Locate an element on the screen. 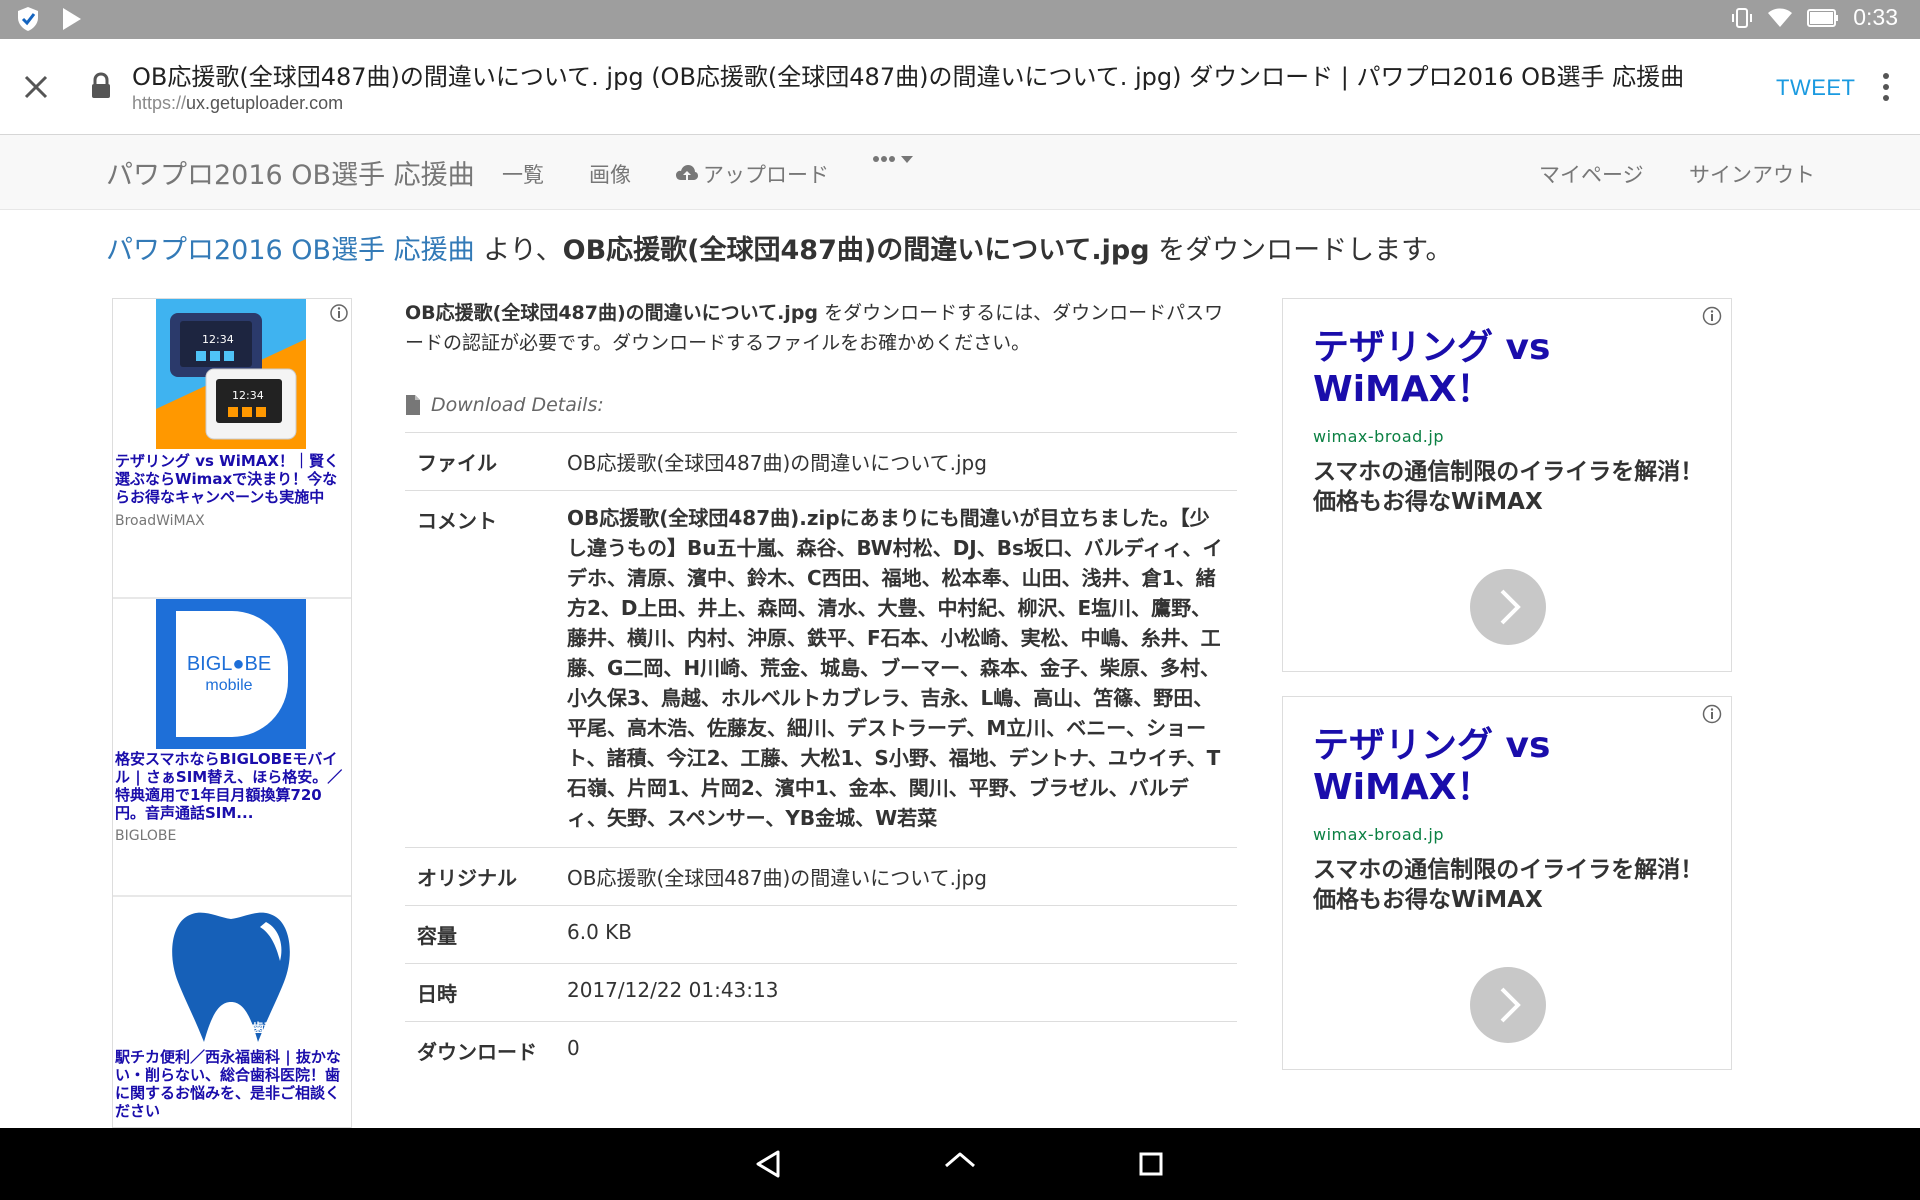 The image size is (1920, 1200). file-icon is located at coordinates (413, 405).